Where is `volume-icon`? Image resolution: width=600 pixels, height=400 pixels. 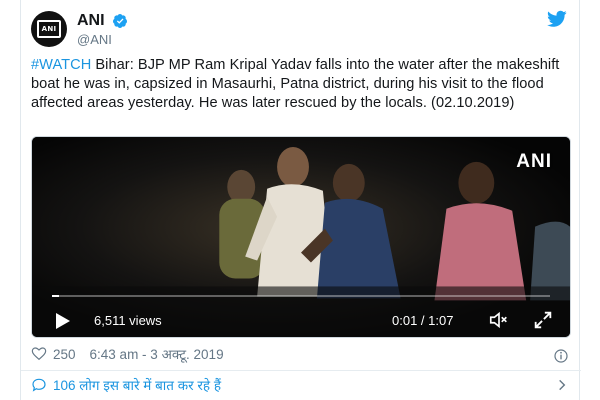 volume-icon is located at coordinates (499, 320).